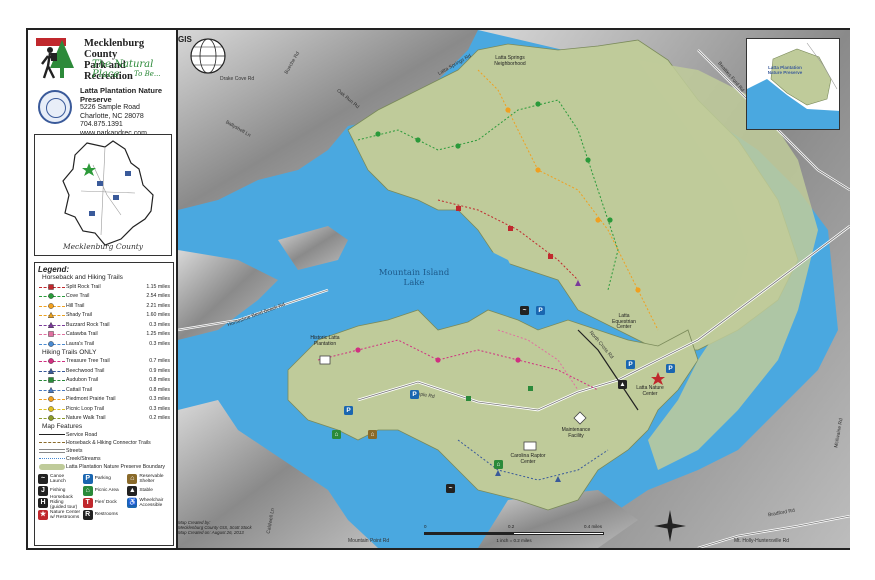 Image resolution: width=875 pixels, height=580 pixels. What do you see at coordinates (55, 58) in the screenshot?
I see `hiker-logo-icon` at bounding box center [55, 58].